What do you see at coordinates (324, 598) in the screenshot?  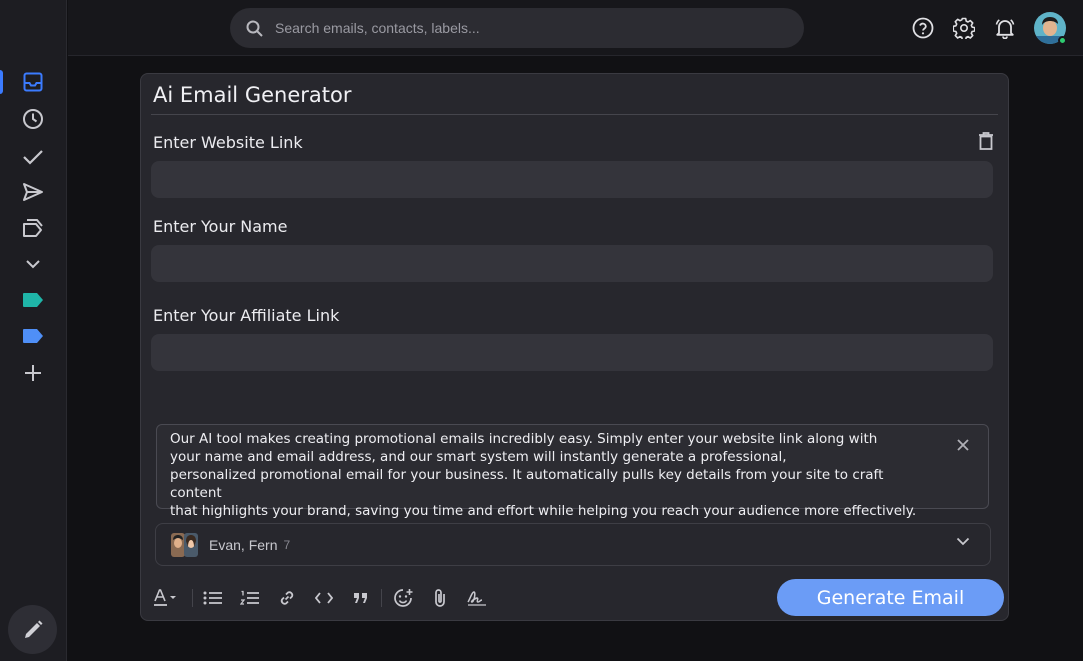 I see `code-icon` at bounding box center [324, 598].